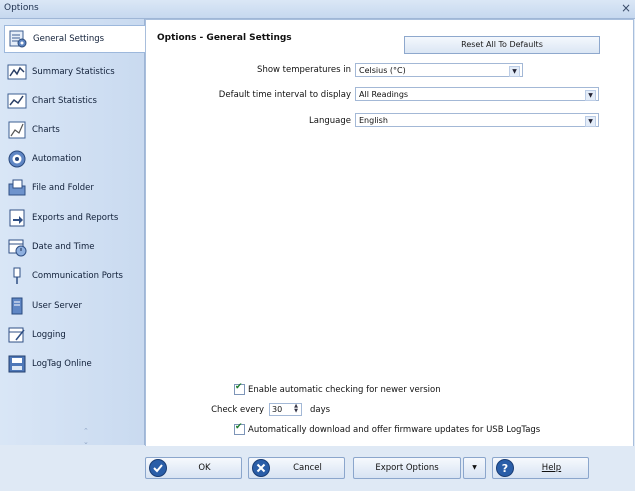  Describe the element at coordinates (16, 335) in the screenshot. I see `logging-icon` at that location.